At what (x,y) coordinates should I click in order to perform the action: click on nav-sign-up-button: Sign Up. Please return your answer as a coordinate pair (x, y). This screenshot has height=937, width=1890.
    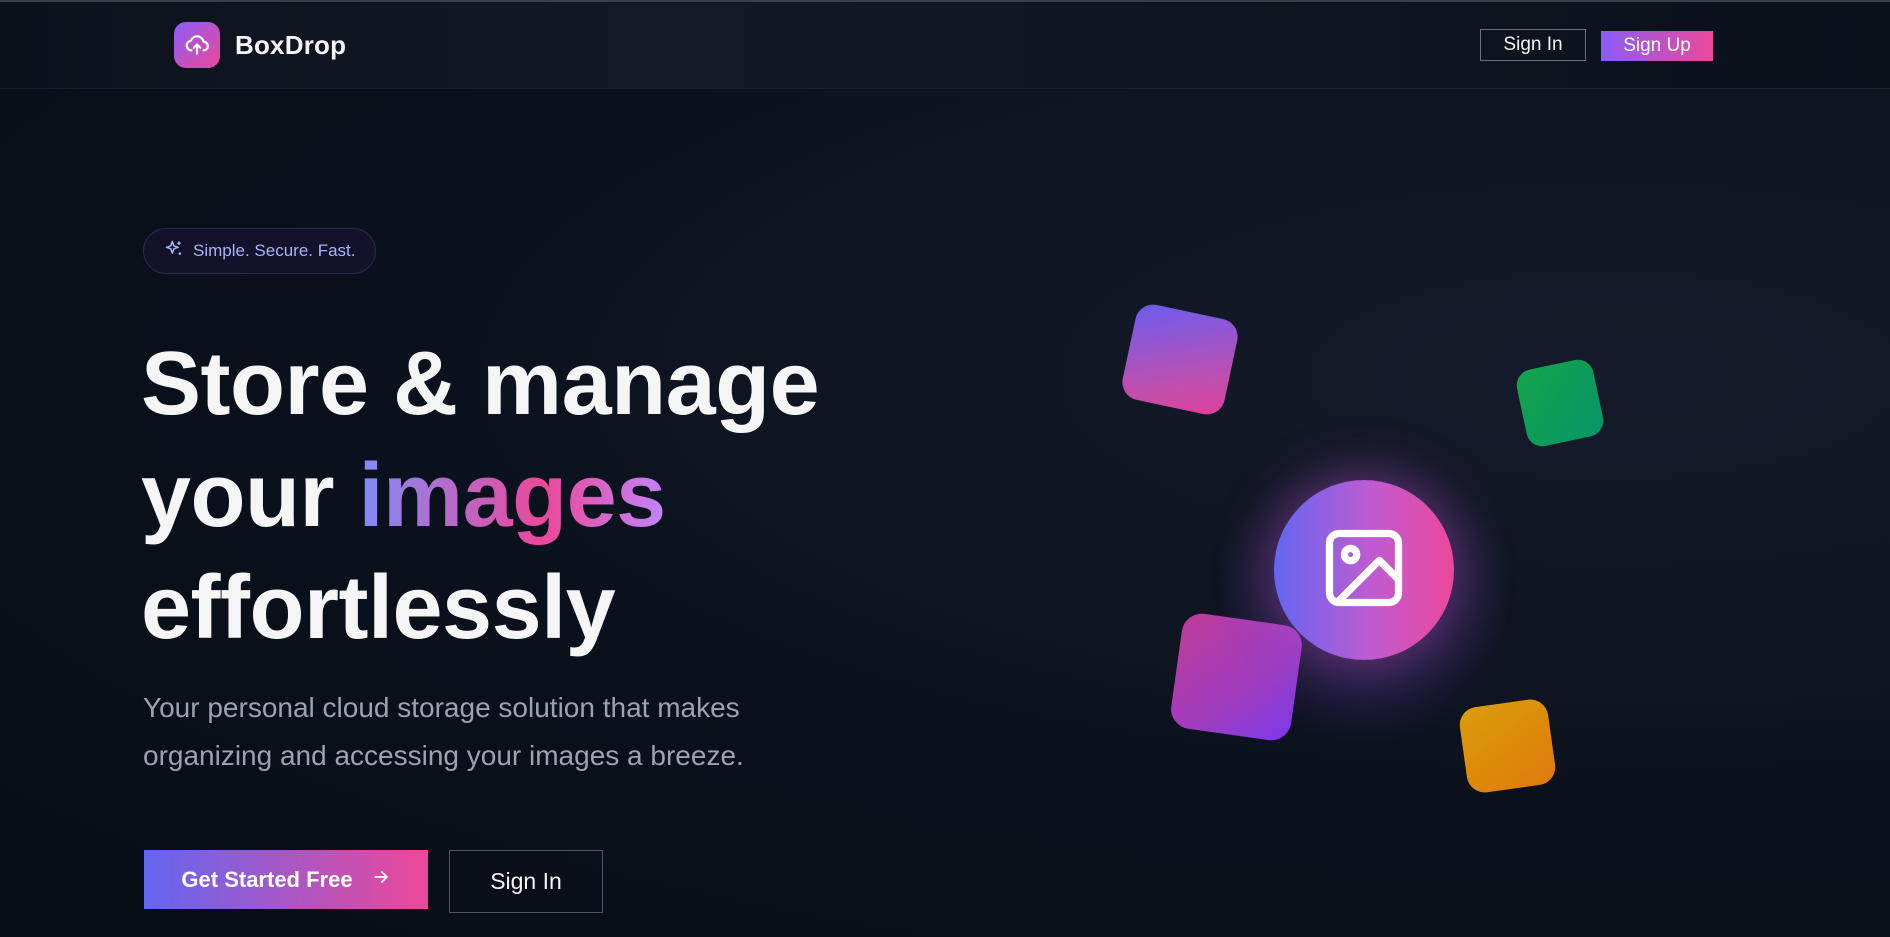
    Looking at the image, I should click on (1657, 46).